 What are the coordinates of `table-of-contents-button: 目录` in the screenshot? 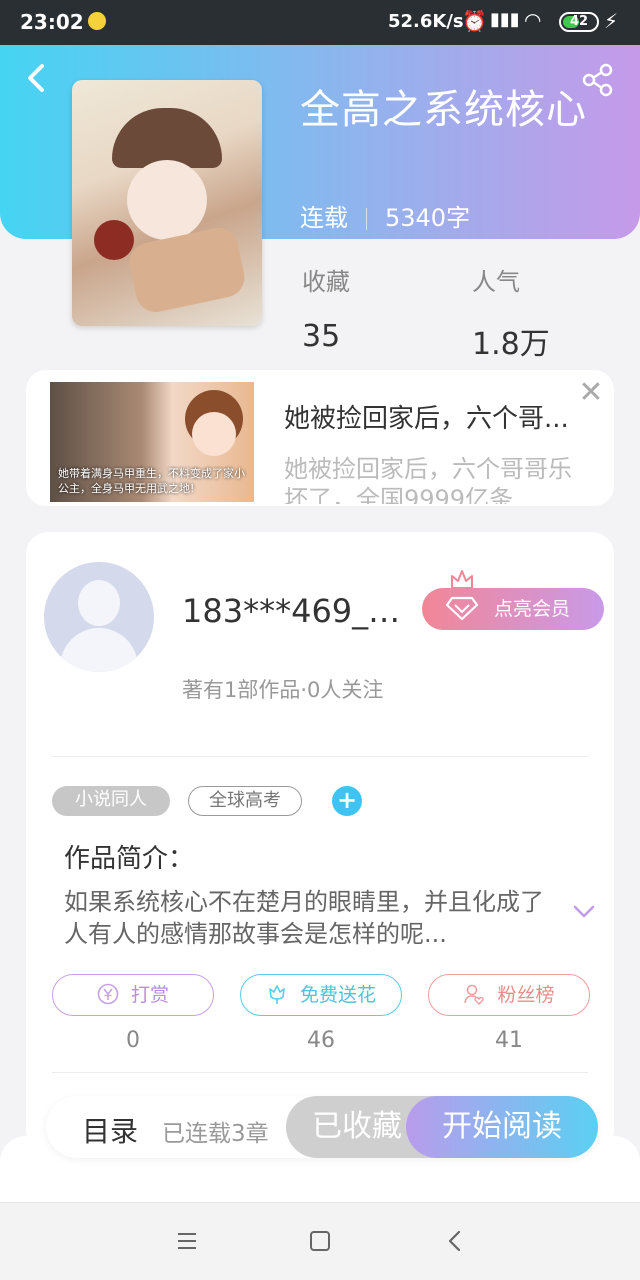 It's located at (110, 1130).